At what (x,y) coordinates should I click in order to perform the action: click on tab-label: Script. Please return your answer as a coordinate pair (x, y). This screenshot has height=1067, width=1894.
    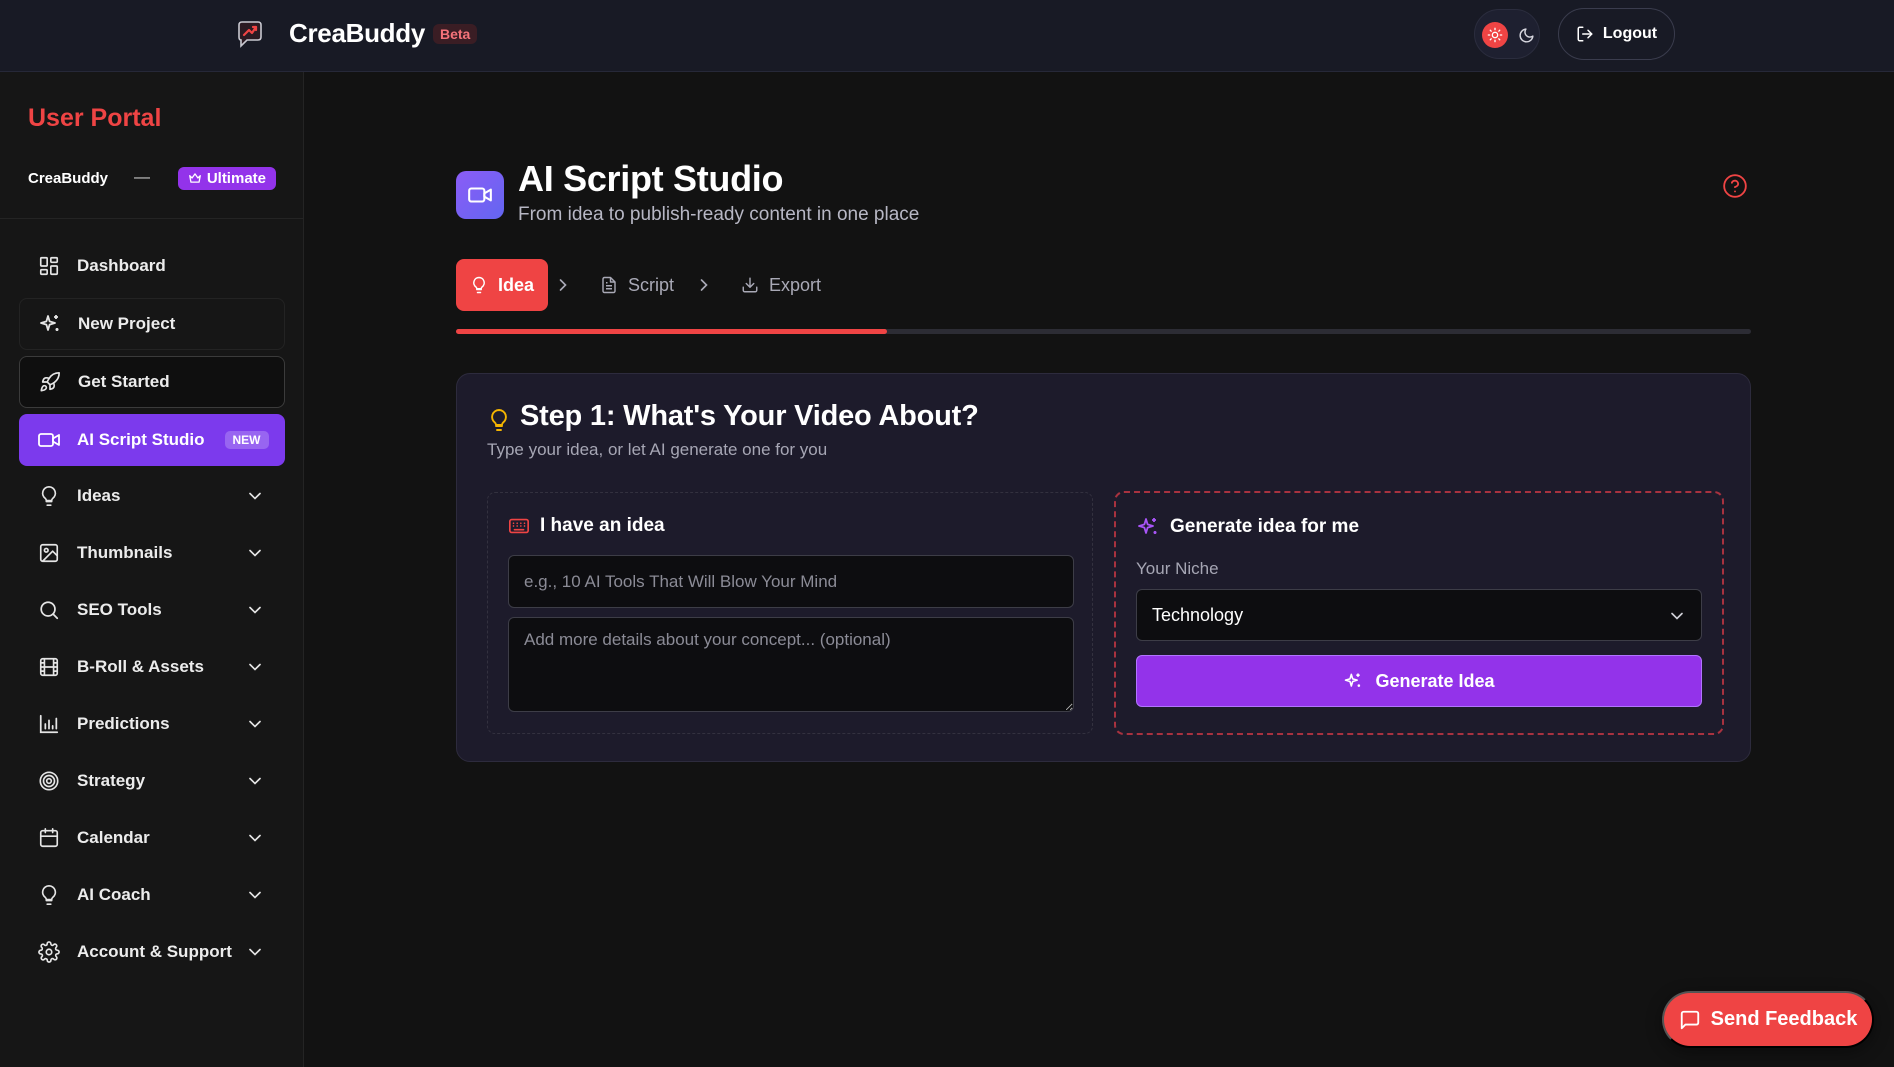
    Looking at the image, I should click on (651, 284).